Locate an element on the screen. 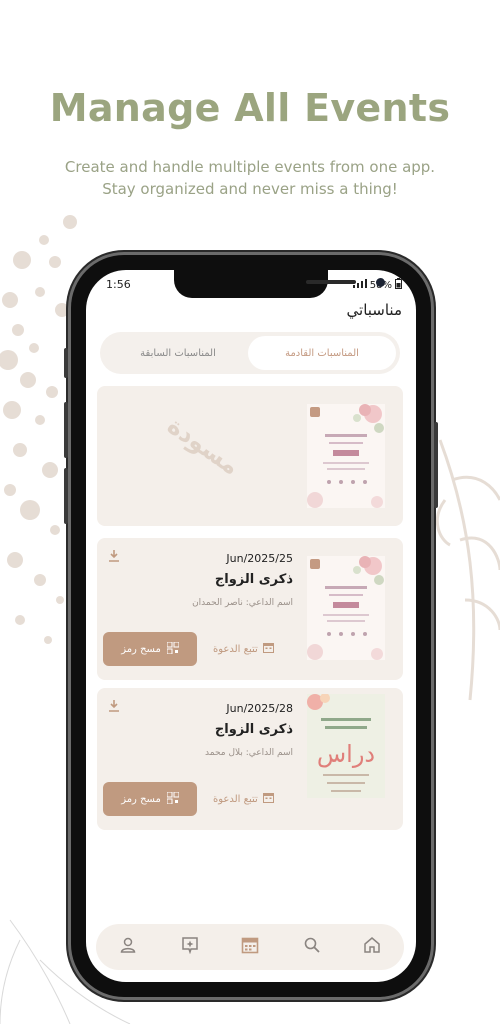  sparkle-message-icon is located at coordinates (190, 947).